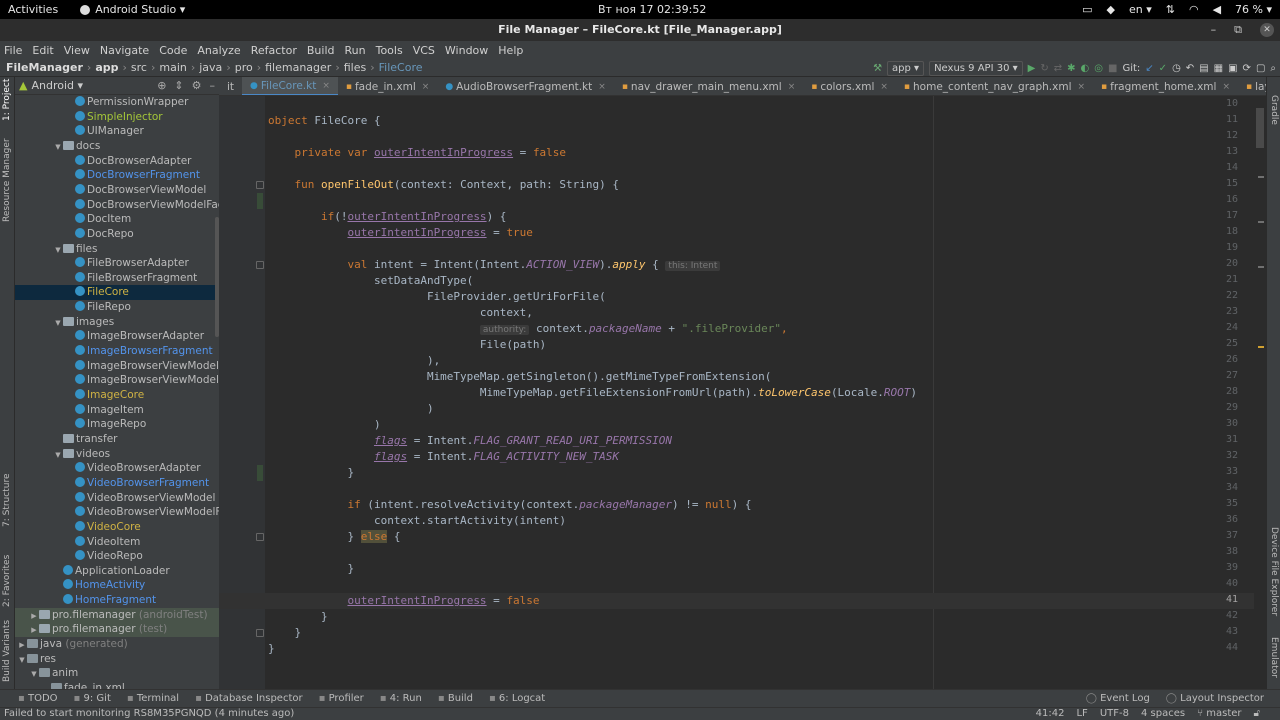 This screenshot has width=1280, height=720. I want to click on line-number: 26, so click(1232, 359).